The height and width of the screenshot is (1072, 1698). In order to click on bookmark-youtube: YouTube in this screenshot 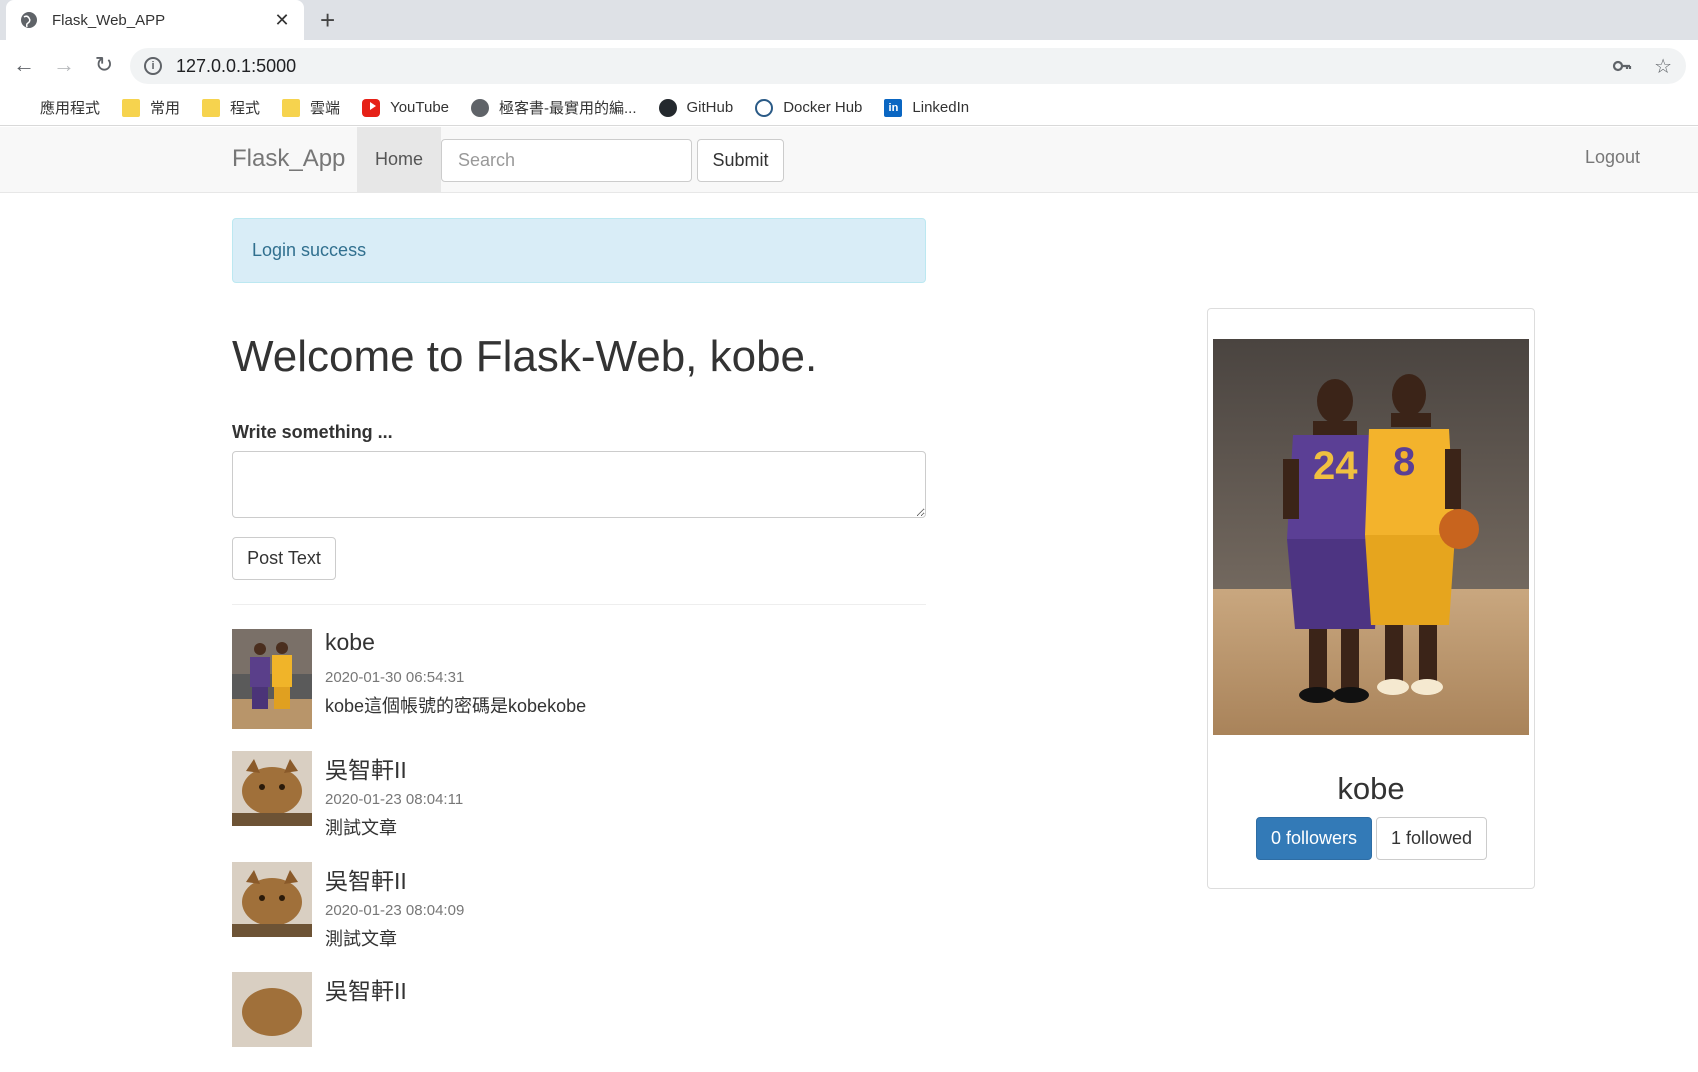, I will do `click(406, 107)`.